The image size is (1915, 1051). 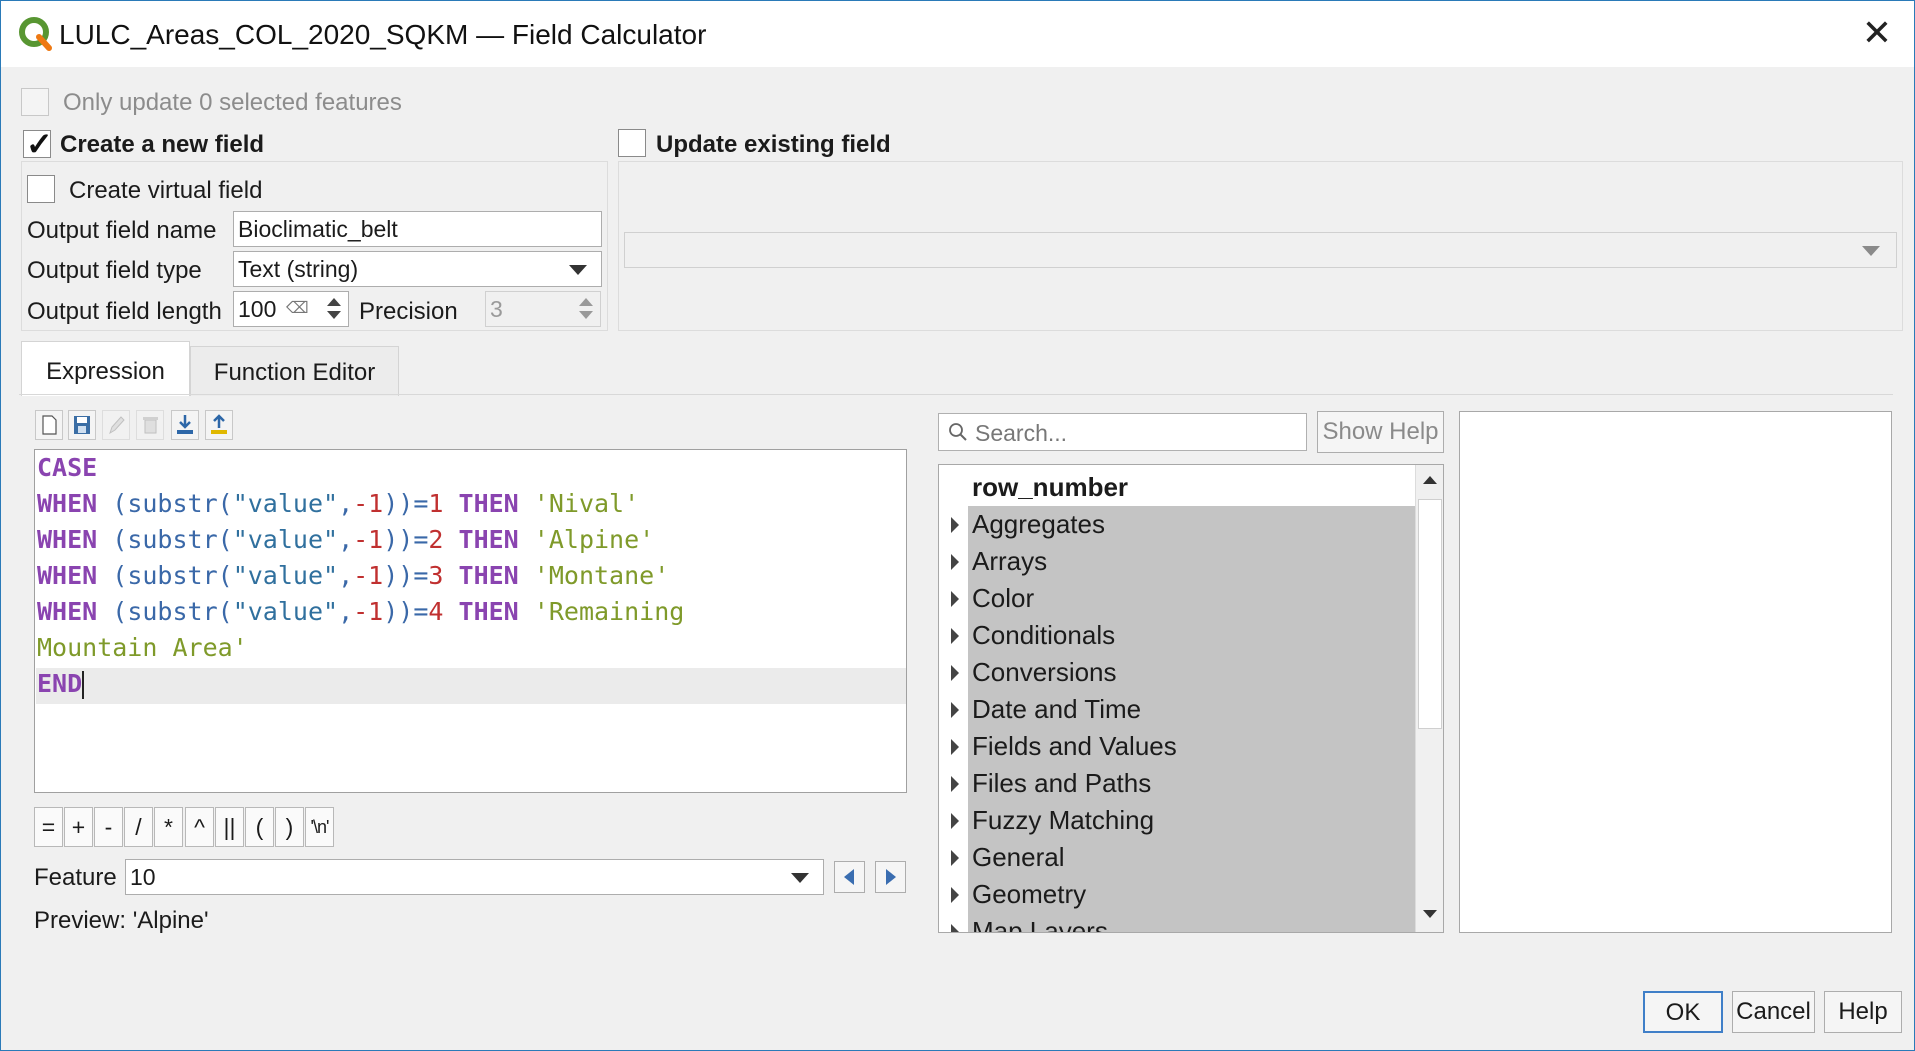 I want to click on feature-select: 10, so click(x=474, y=877).